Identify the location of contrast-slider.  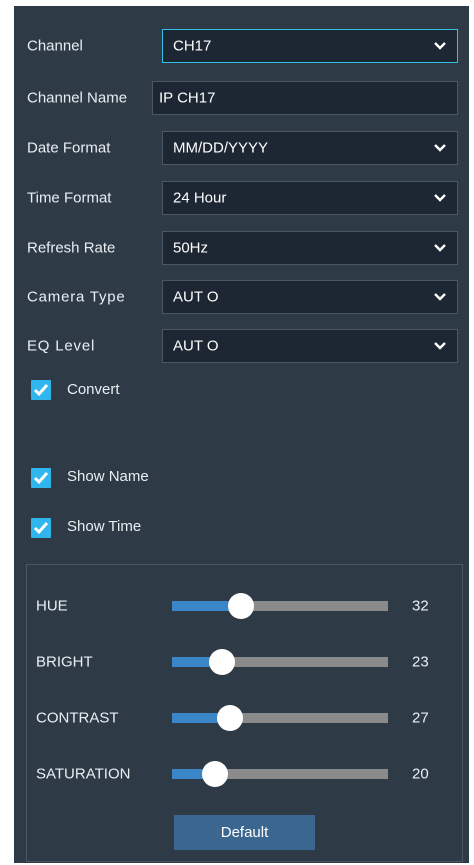
(280, 718).